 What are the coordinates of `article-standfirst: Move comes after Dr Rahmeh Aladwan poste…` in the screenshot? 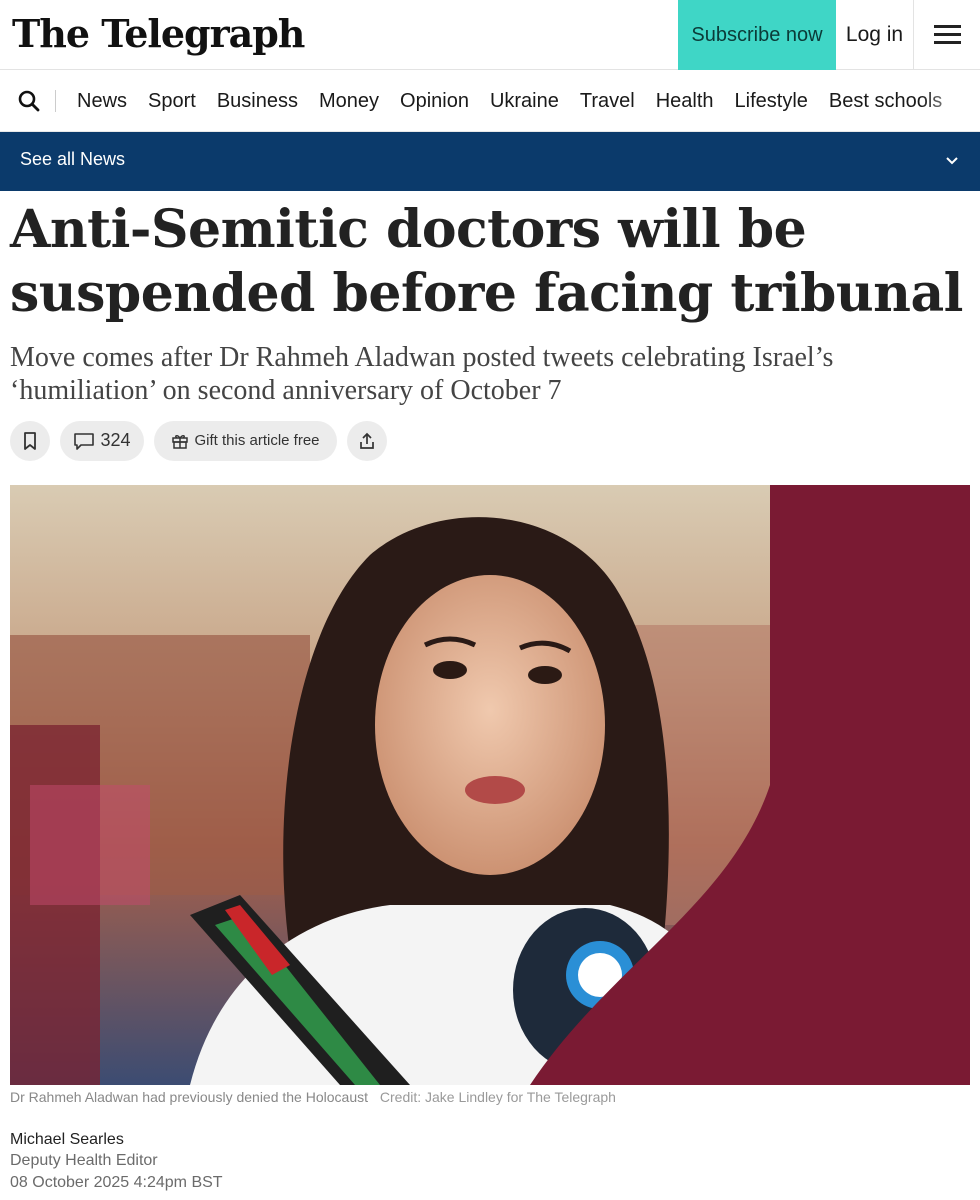 It's located at (422, 374).